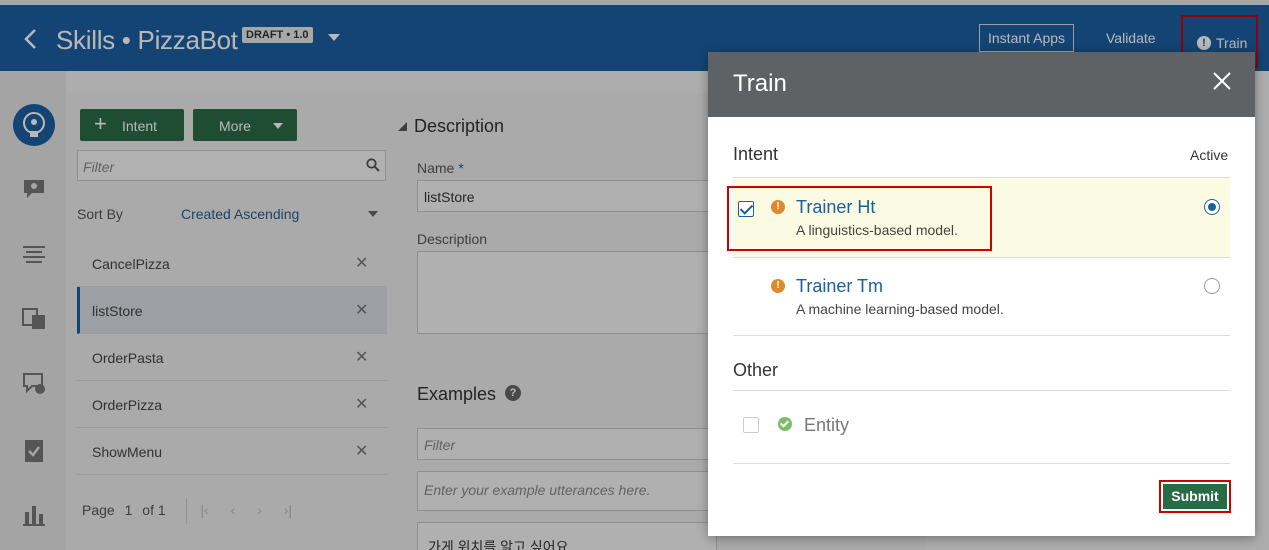 The height and width of the screenshot is (550, 1269). Describe the element at coordinates (835, 207) in the screenshot. I see `trainer-ht-name: Trainer Ht` at that location.